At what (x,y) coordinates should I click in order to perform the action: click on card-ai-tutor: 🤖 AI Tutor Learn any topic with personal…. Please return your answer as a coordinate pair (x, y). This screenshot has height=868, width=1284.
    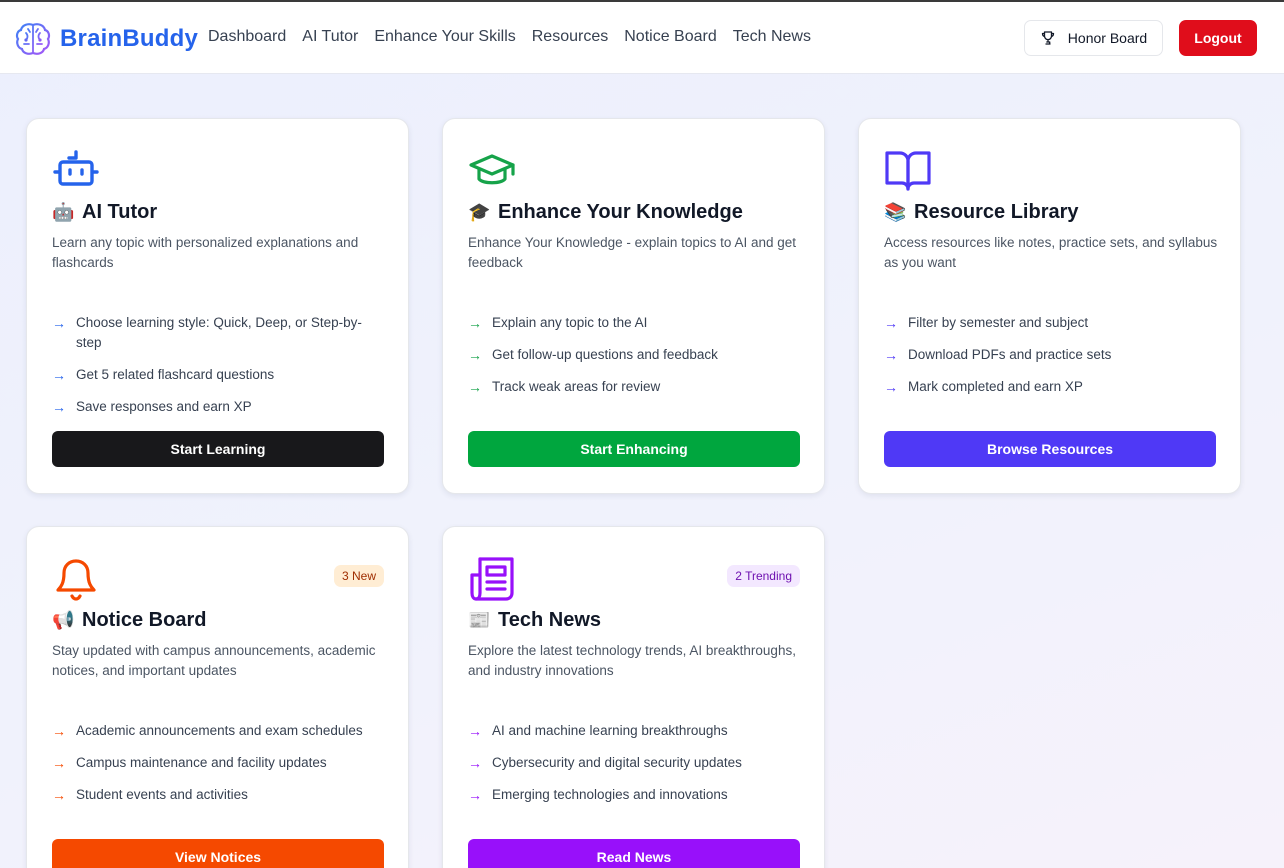
    Looking at the image, I should click on (217, 306).